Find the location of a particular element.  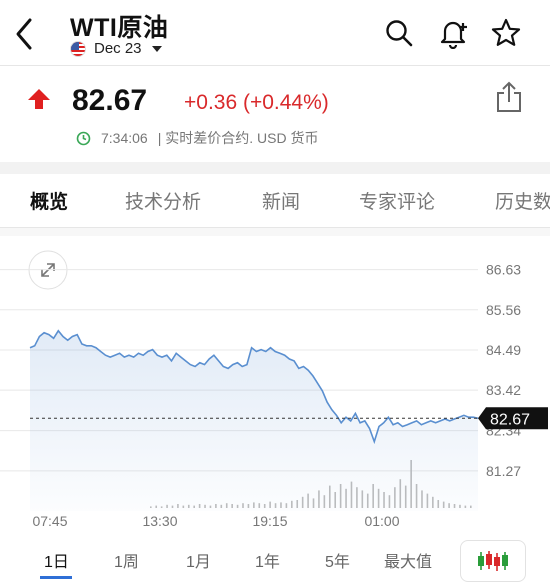

x-tick-label: 07:45 is located at coordinates (49, 521).